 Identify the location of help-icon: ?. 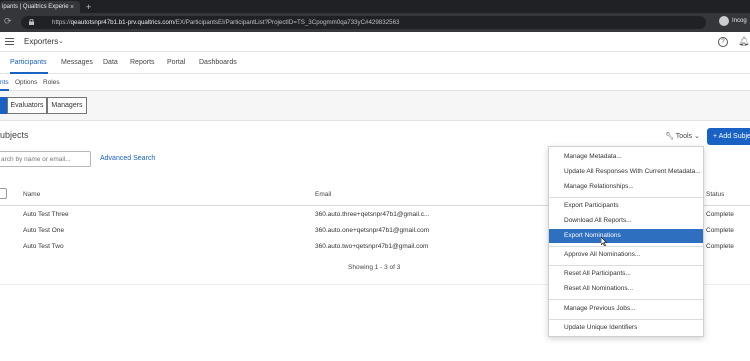
(723, 42).